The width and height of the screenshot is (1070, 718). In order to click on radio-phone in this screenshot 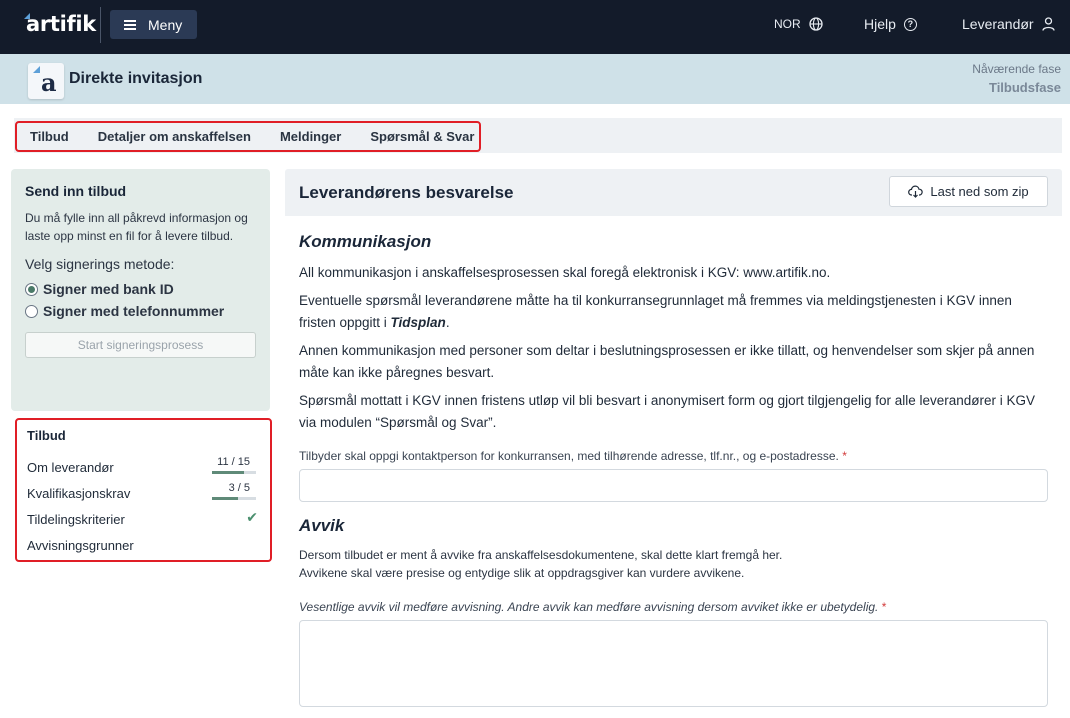, I will do `click(31, 311)`.